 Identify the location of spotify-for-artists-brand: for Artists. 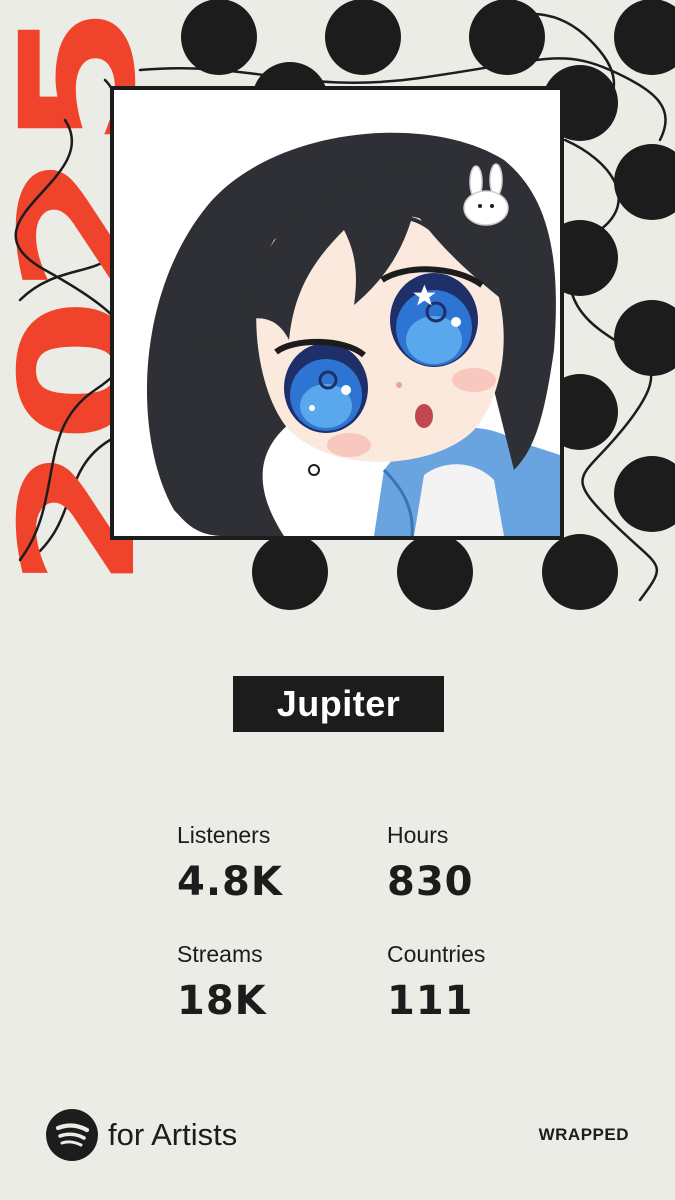
(141, 1135).